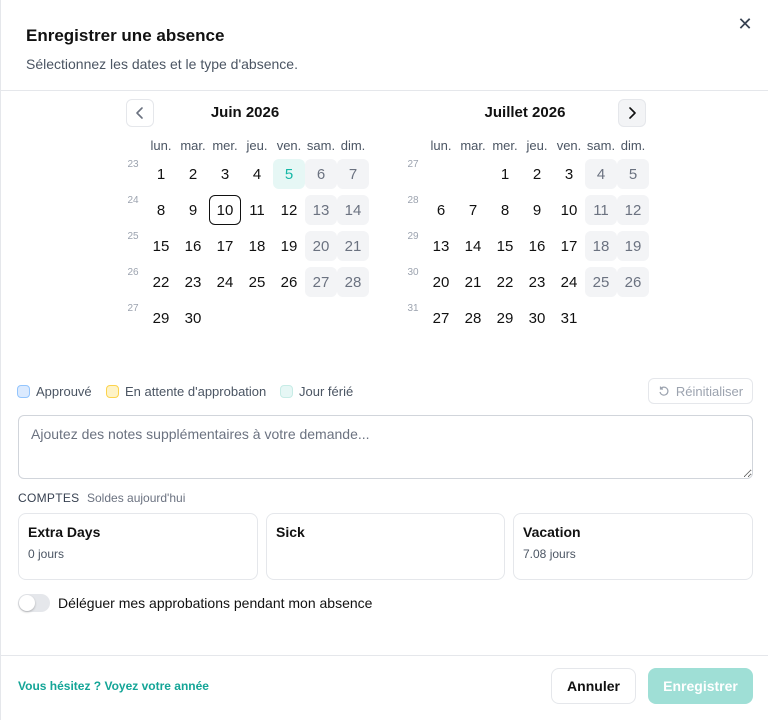  What do you see at coordinates (113, 686) in the screenshot?
I see `view-year-link: Vous hésitez ? Voyez votre année` at bounding box center [113, 686].